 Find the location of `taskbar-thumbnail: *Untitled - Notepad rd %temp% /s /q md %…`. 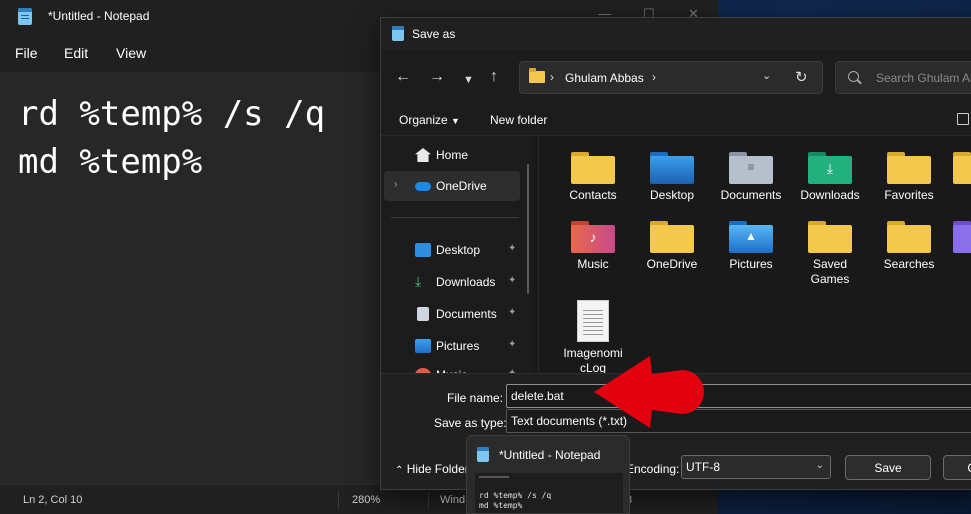

taskbar-thumbnail: *Untitled - Notepad rd %temp% /s /q md %… is located at coordinates (548, 474).